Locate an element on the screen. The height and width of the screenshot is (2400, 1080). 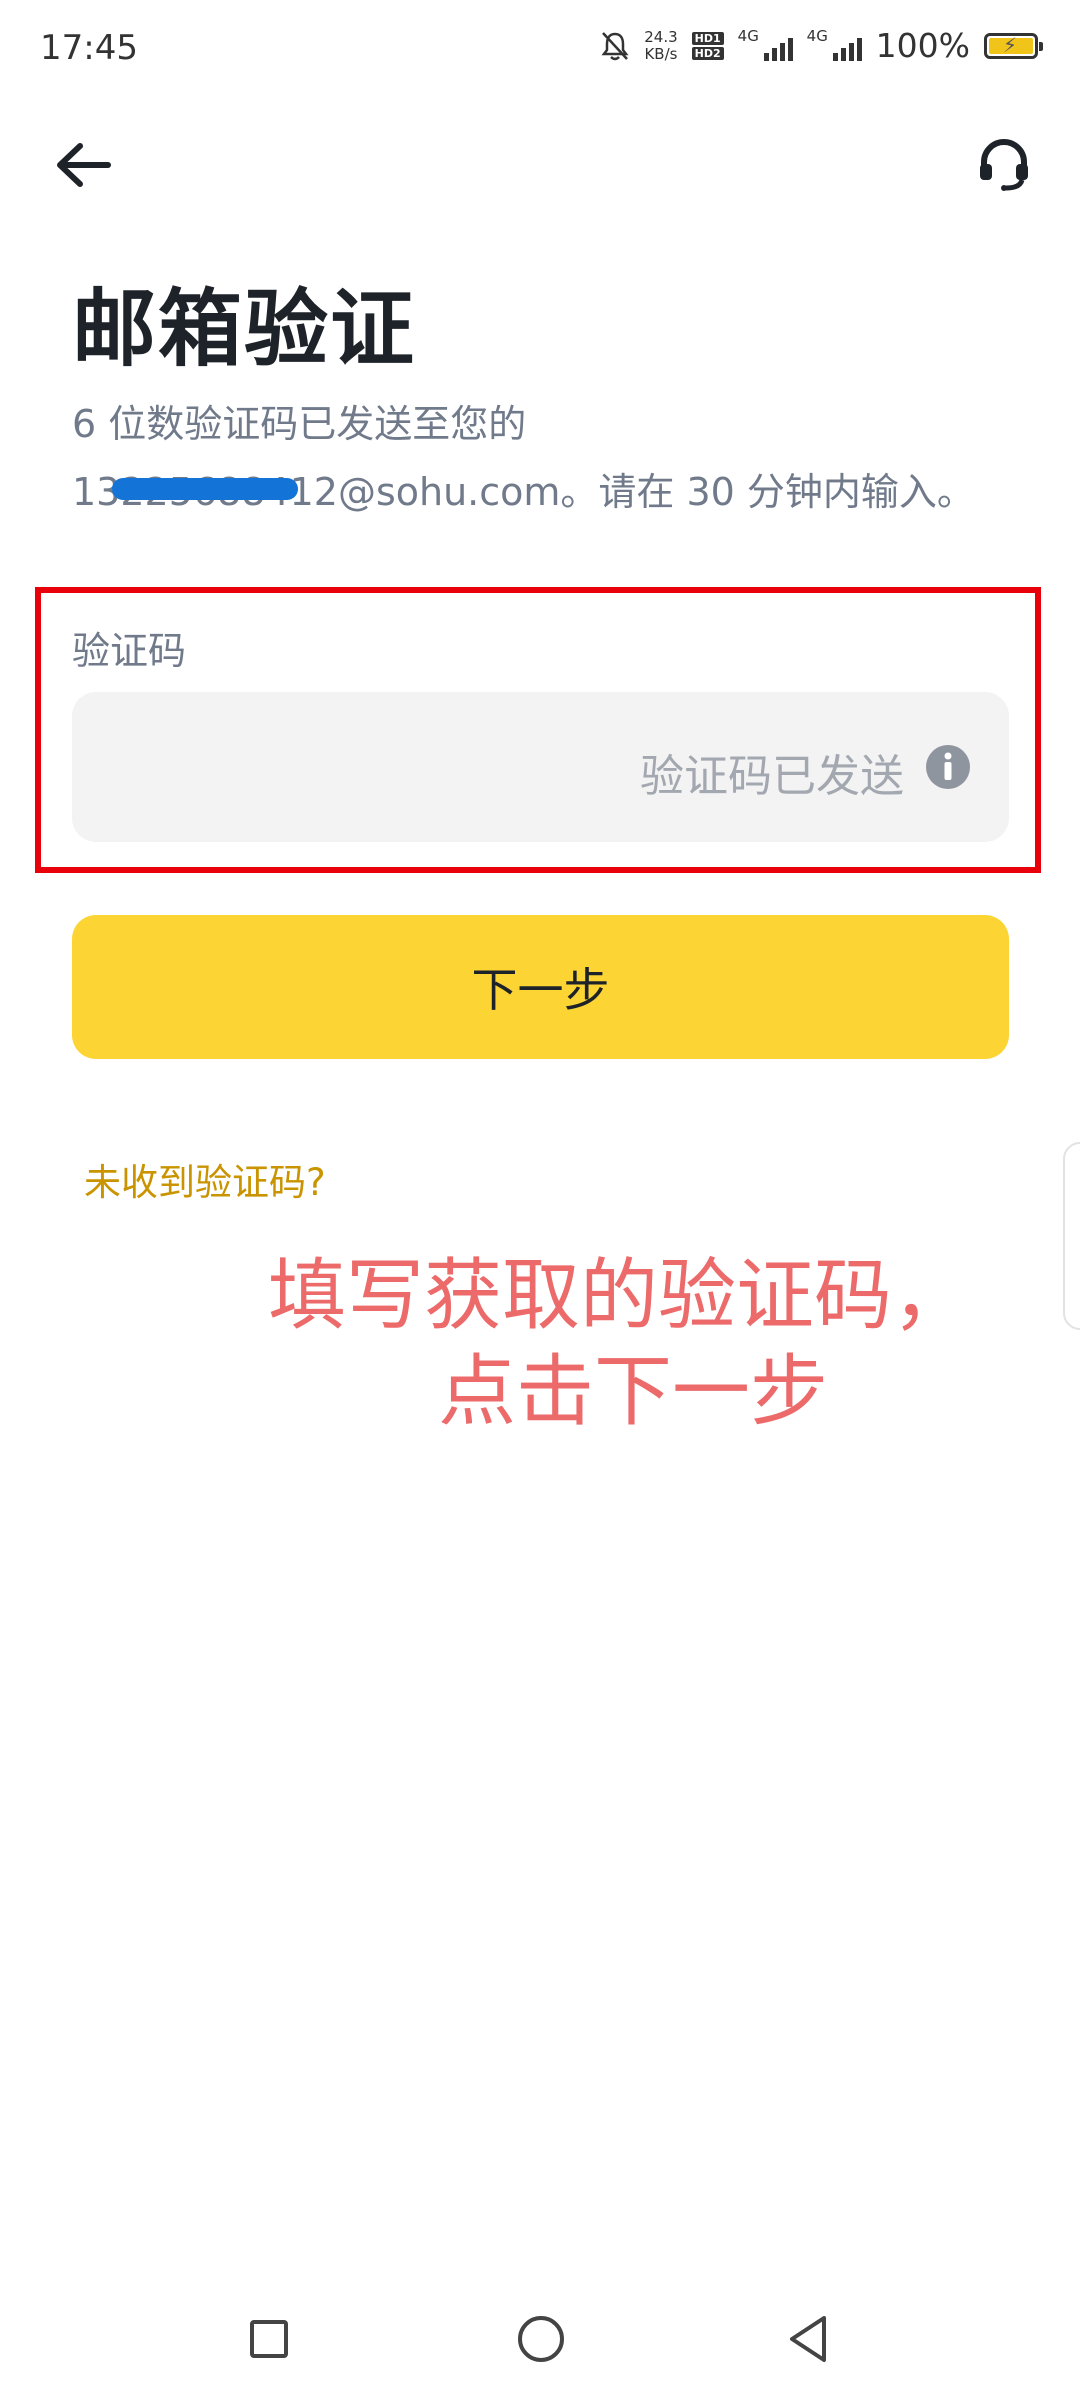
redaction-mark is located at coordinates (205, 489).